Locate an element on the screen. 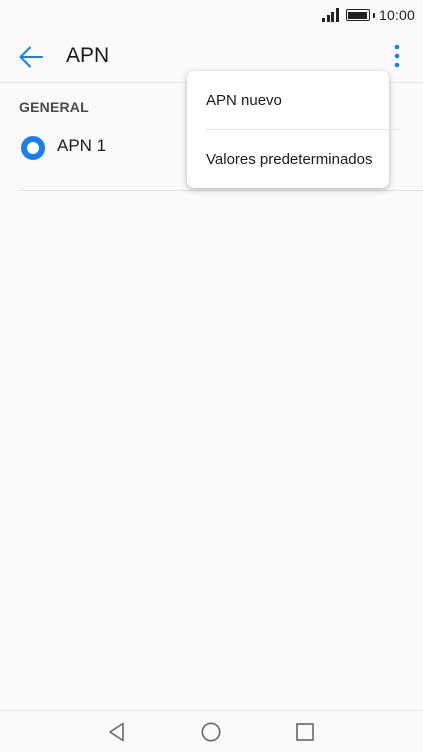  menu-item-label: APN nuevo is located at coordinates (244, 100).